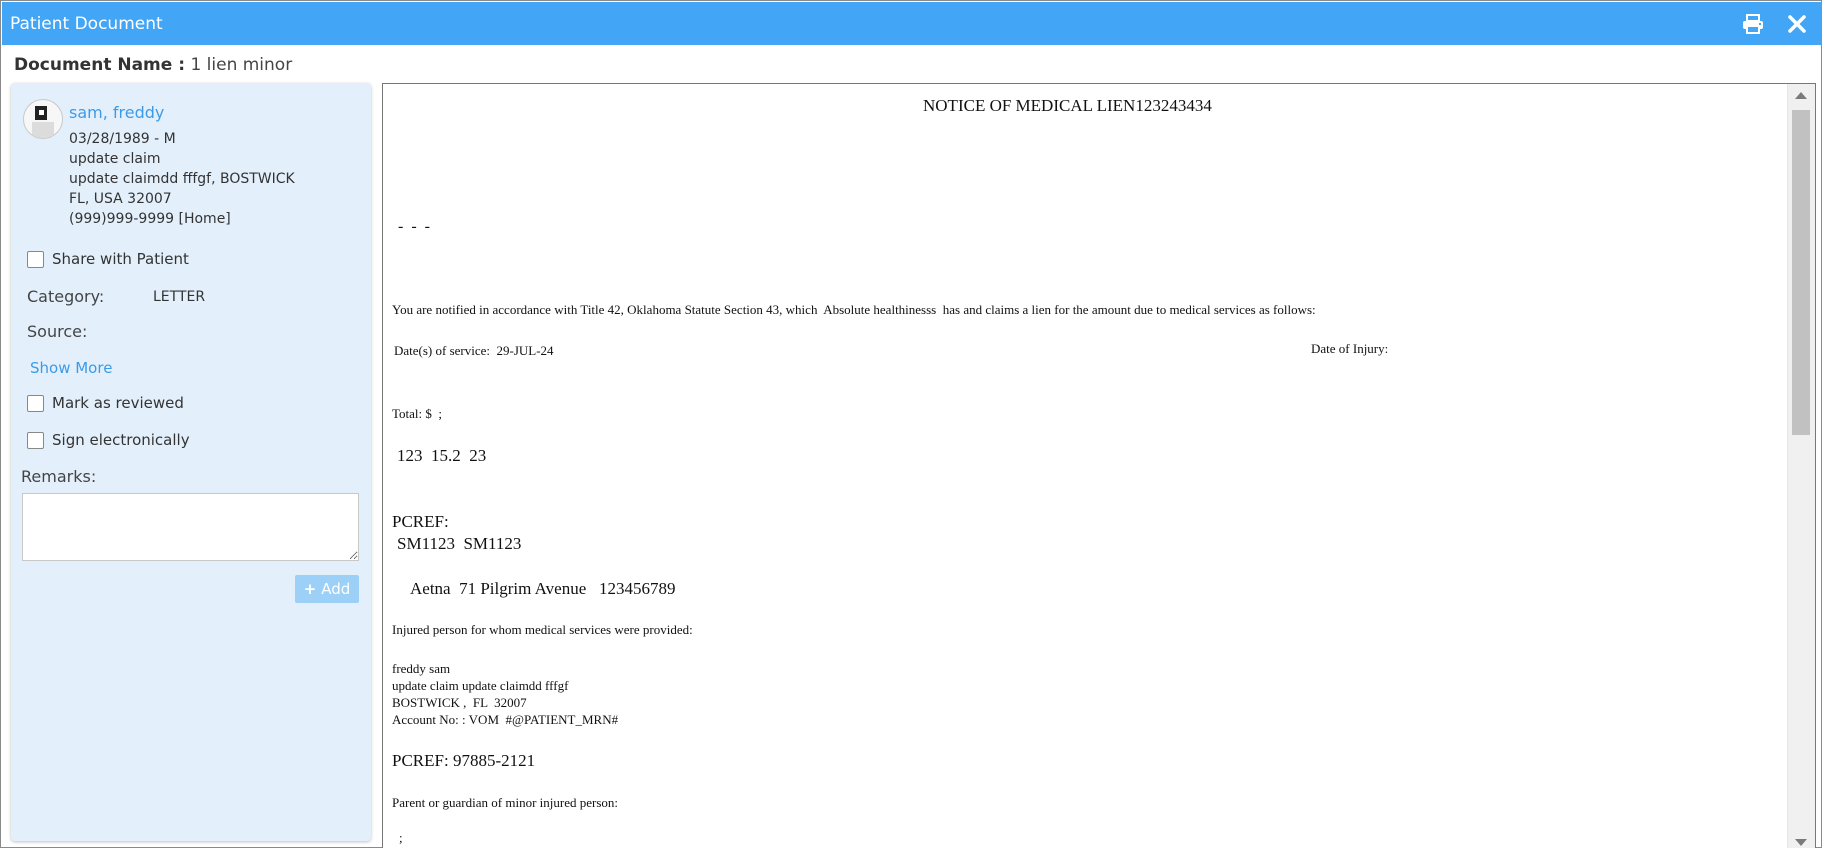 Image resolution: width=1822 pixels, height=848 pixels. Describe the element at coordinates (1067, 105) in the screenshot. I see `document-heading: NOTICE OF MEDICAL LIEN123243434` at that location.